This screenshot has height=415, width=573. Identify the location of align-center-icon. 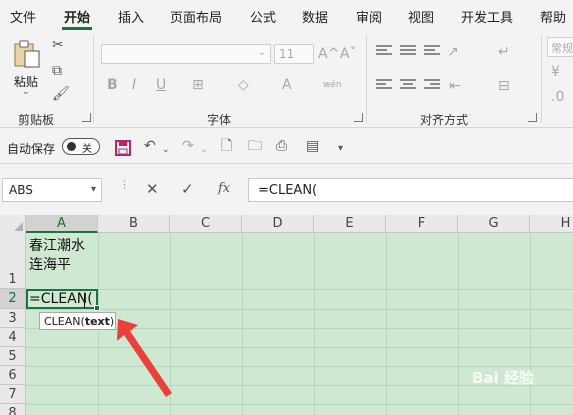
(408, 86).